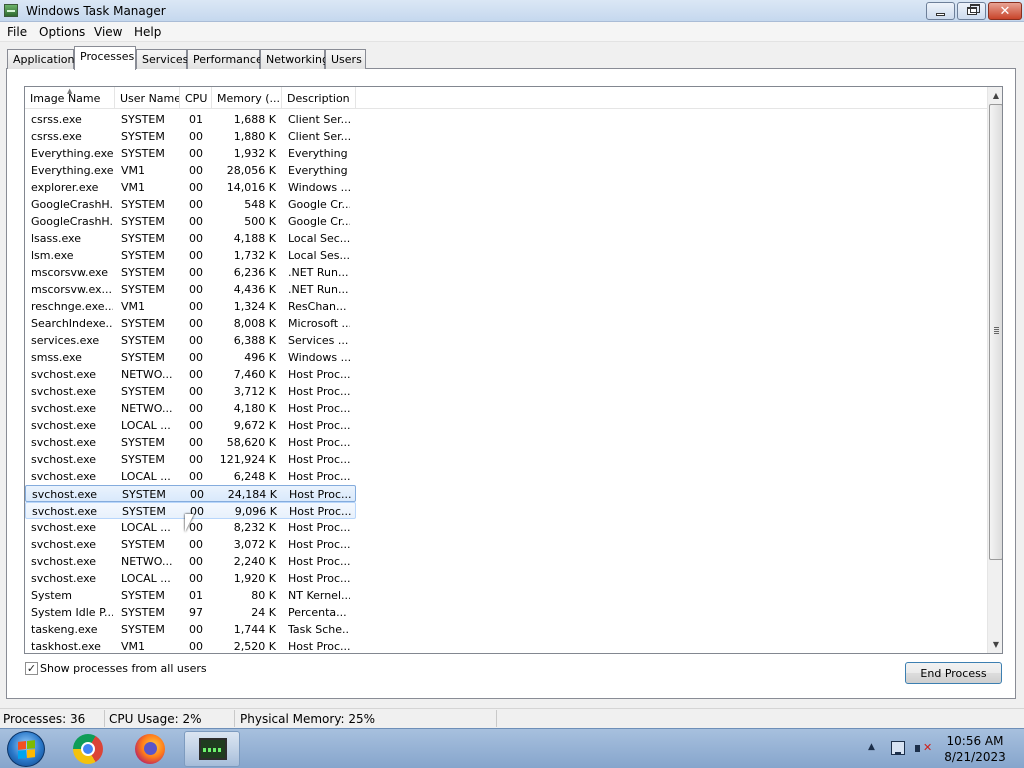 This screenshot has height=768, width=1024. What do you see at coordinates (871, 747) in the screenshot?
I see `show-hidden-icons-arrow-icon: ▲` at bounding box center [871, 747].